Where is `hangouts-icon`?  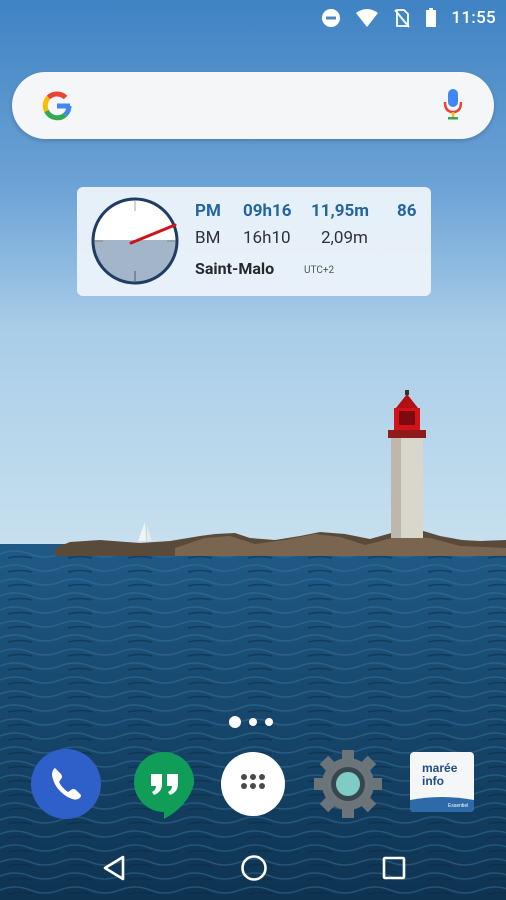
hangouts-icon is located at coordinates (164, 784).